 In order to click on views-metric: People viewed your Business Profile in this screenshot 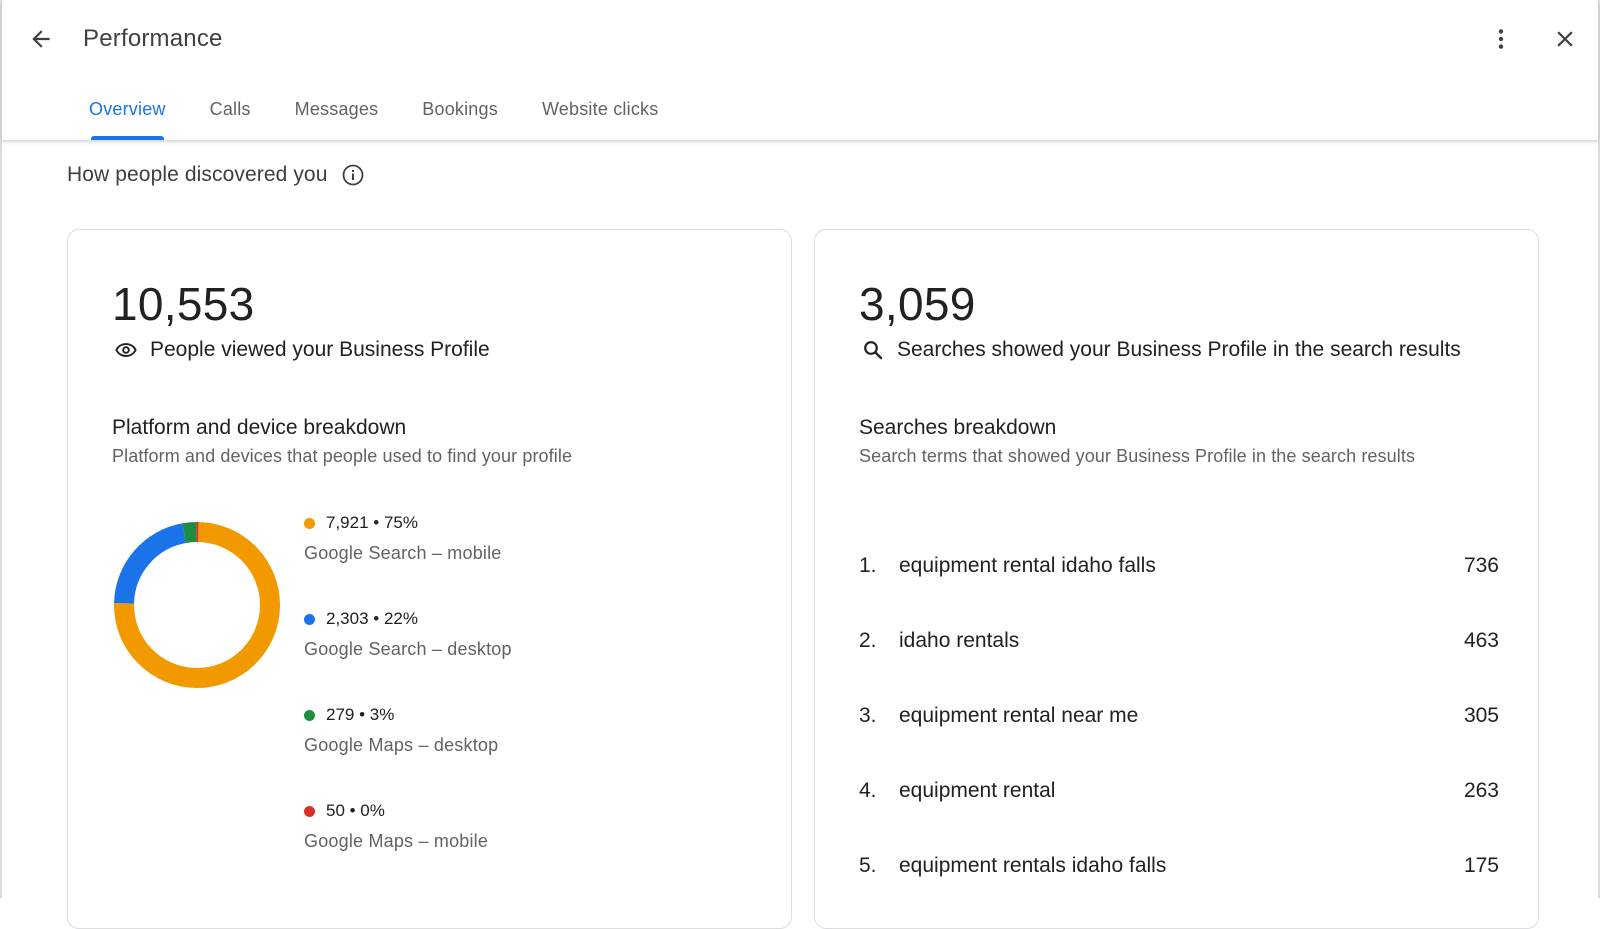, I will do `click(301, 350)`.